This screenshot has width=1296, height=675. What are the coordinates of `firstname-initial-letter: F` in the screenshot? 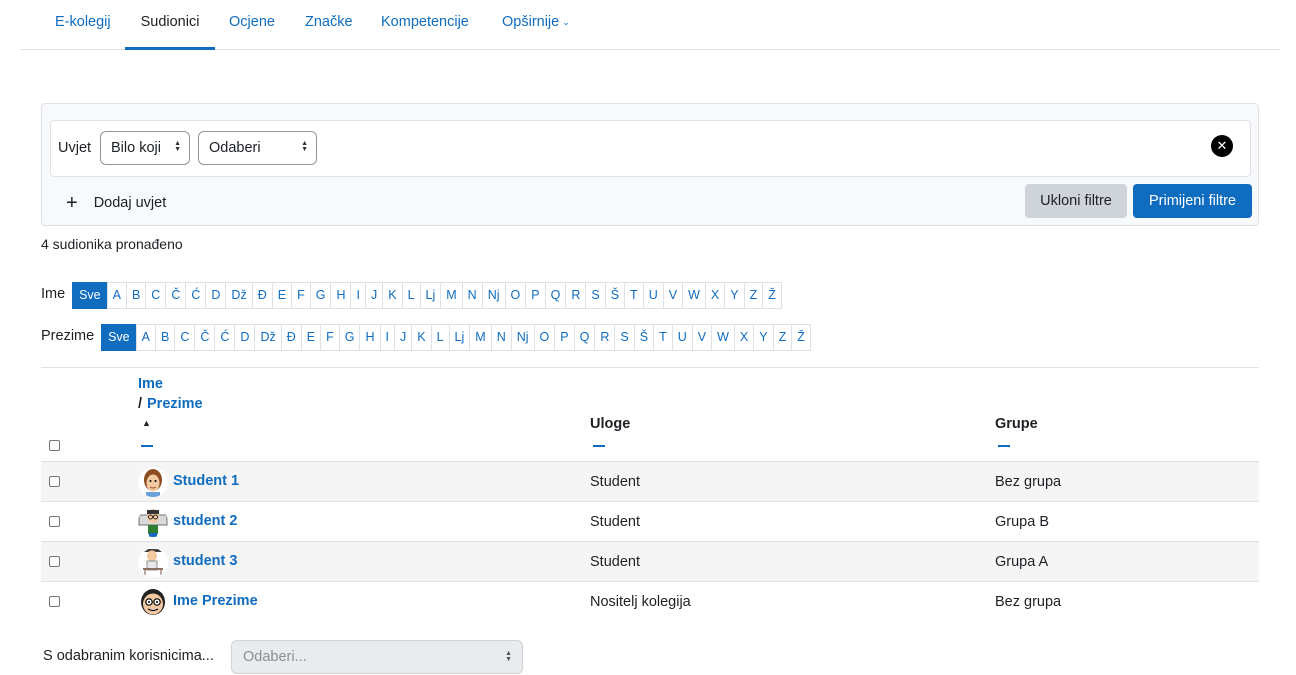 It's located at (301, 295).